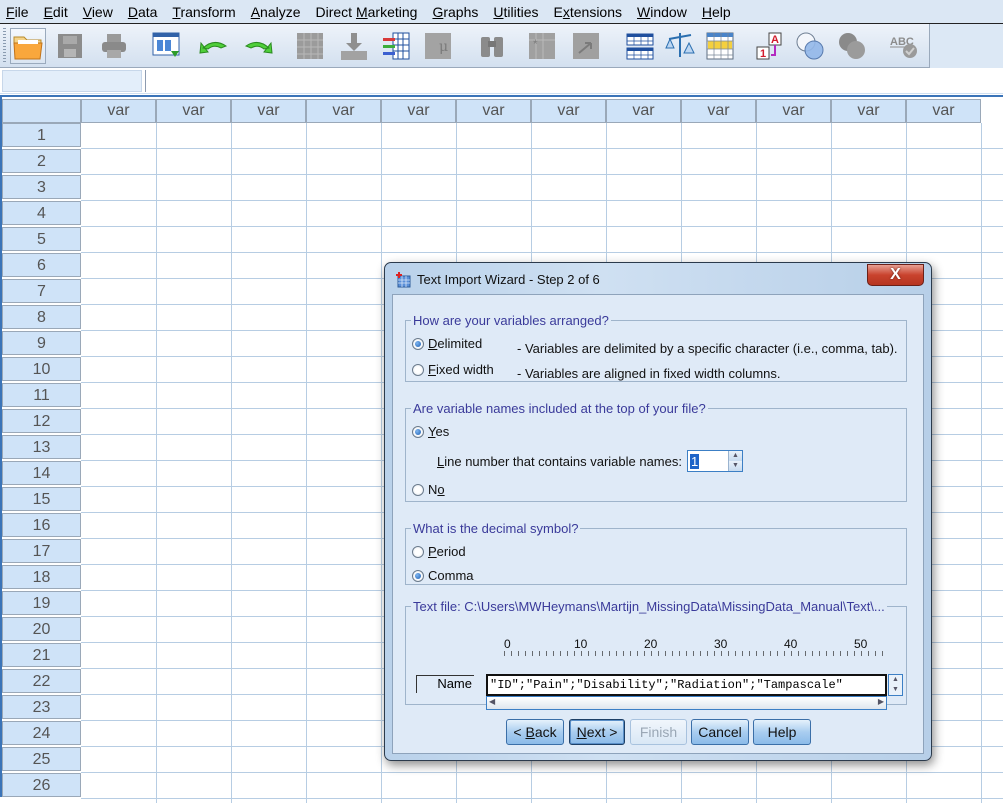 Image resolution: width=1003 pixels, height=803 pixels. Describe the element at coordinates (41, 421) in the screenshot. I see `row-header: 12` at that location.